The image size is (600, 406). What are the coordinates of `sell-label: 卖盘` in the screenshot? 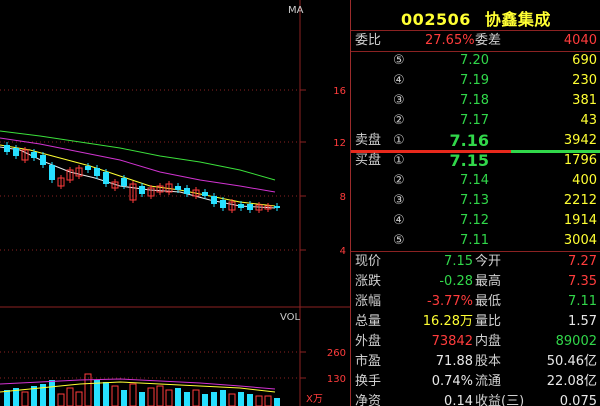 It's located at (368, 140).